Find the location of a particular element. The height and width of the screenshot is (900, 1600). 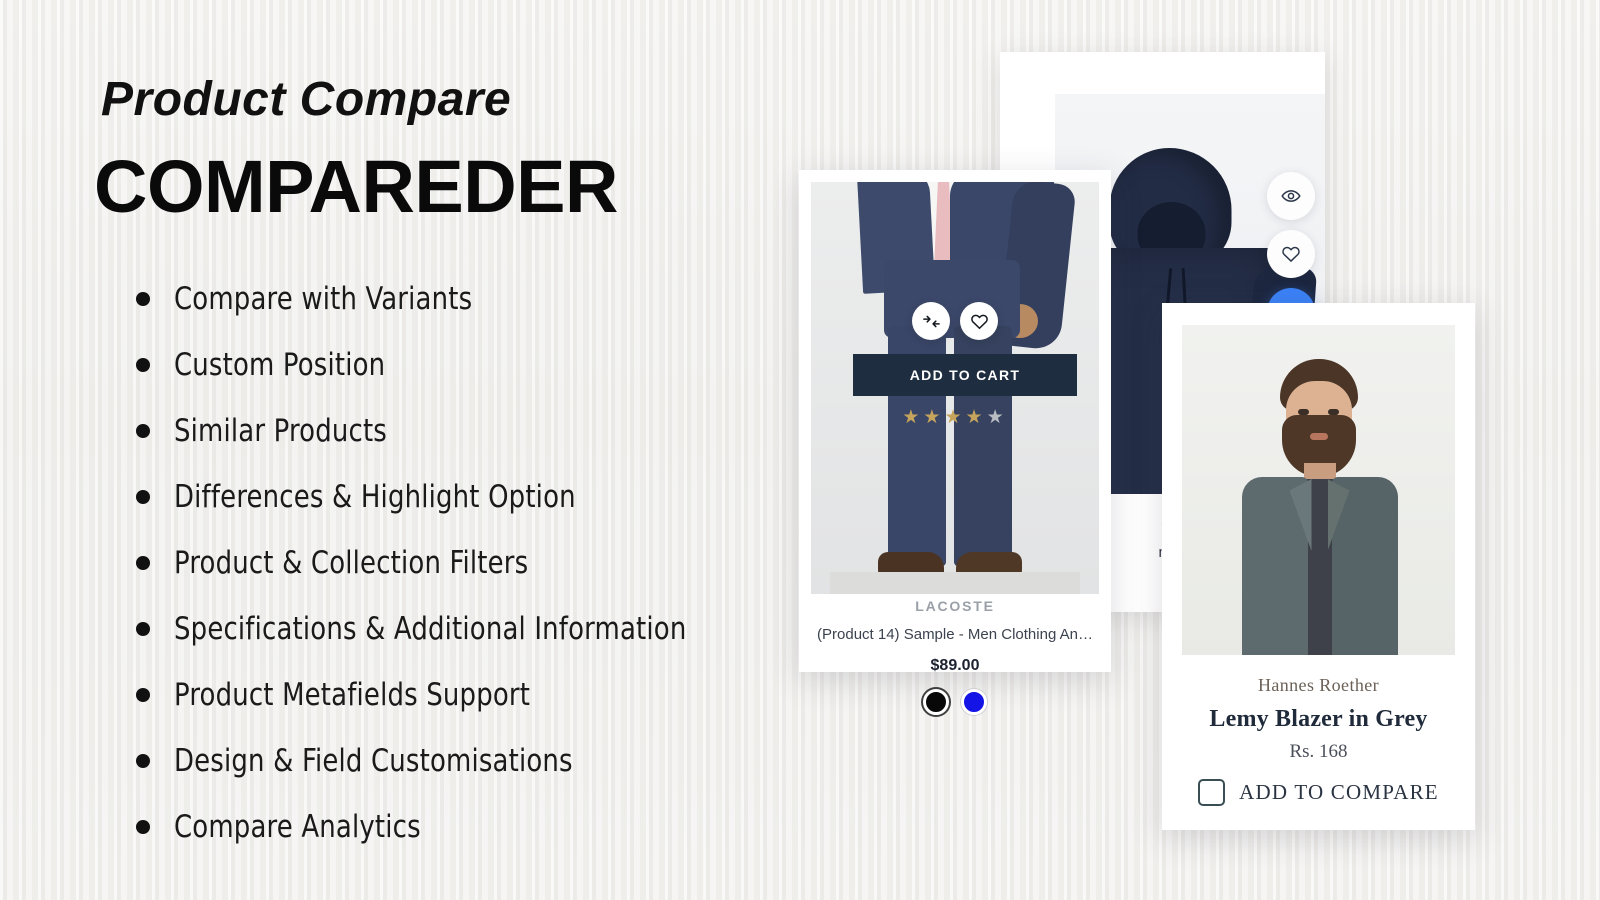

suit-brand: LACOSTE is located at coordinates (955, 606).